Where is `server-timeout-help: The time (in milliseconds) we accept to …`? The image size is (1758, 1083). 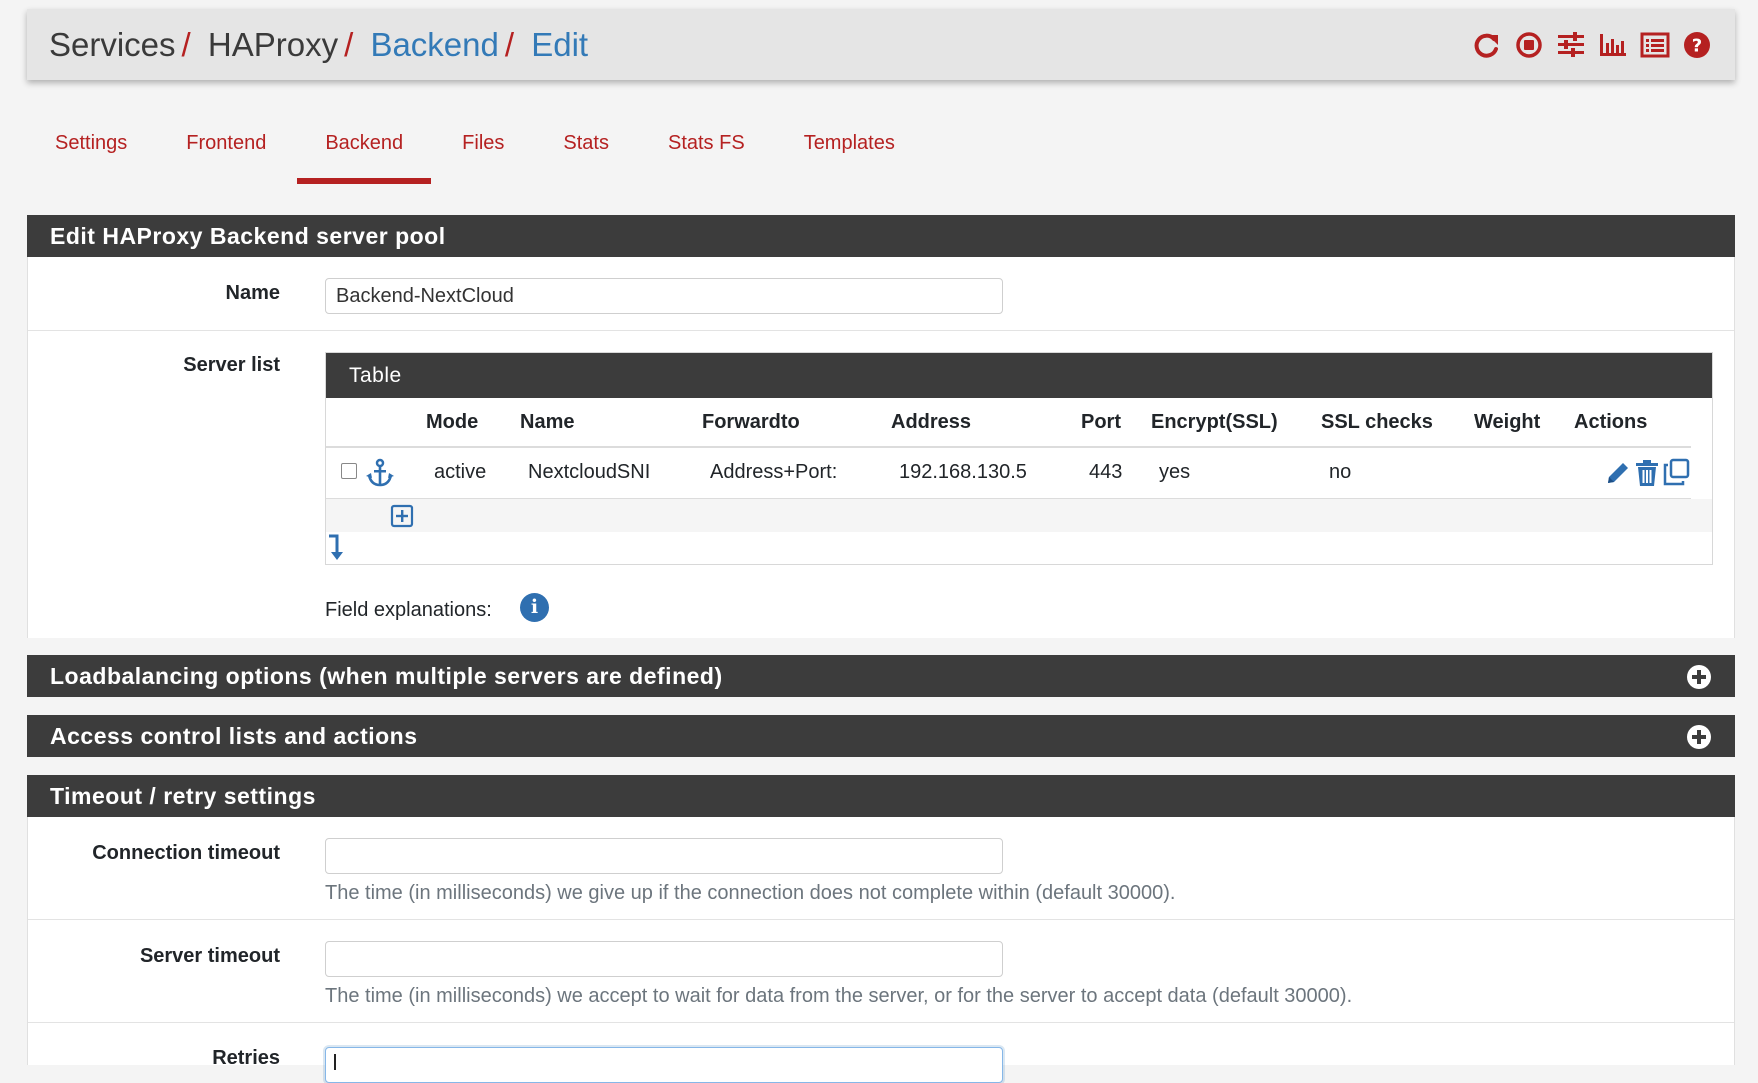
server-timeout-help: The time (in milliseconds) we accept to … is located at coordinates (839, 996).